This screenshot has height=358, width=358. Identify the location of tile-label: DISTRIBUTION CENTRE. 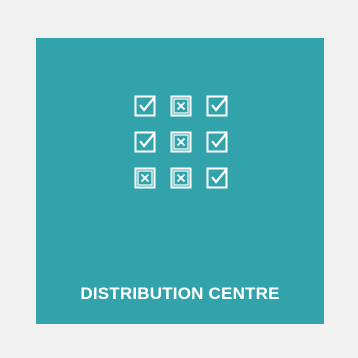
(180, 293).